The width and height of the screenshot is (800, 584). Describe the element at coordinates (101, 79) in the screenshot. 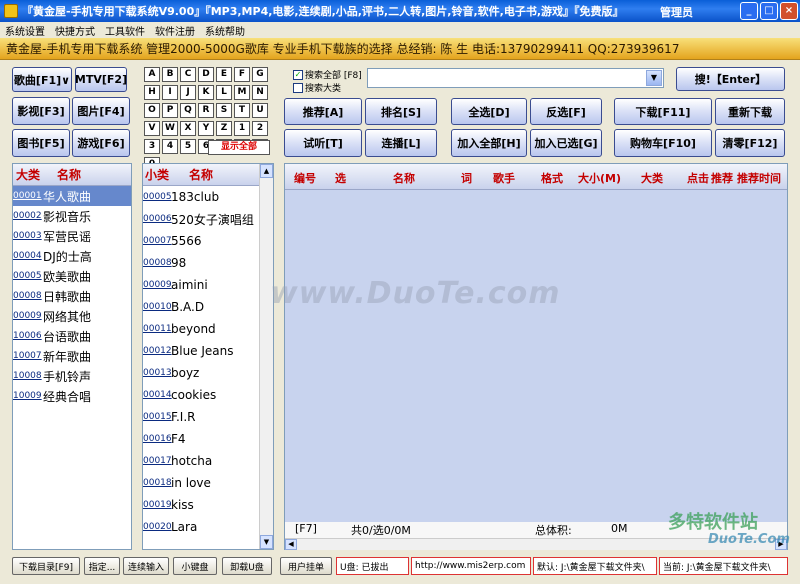

I see `mtv-button: MTV[F2]` at that location.